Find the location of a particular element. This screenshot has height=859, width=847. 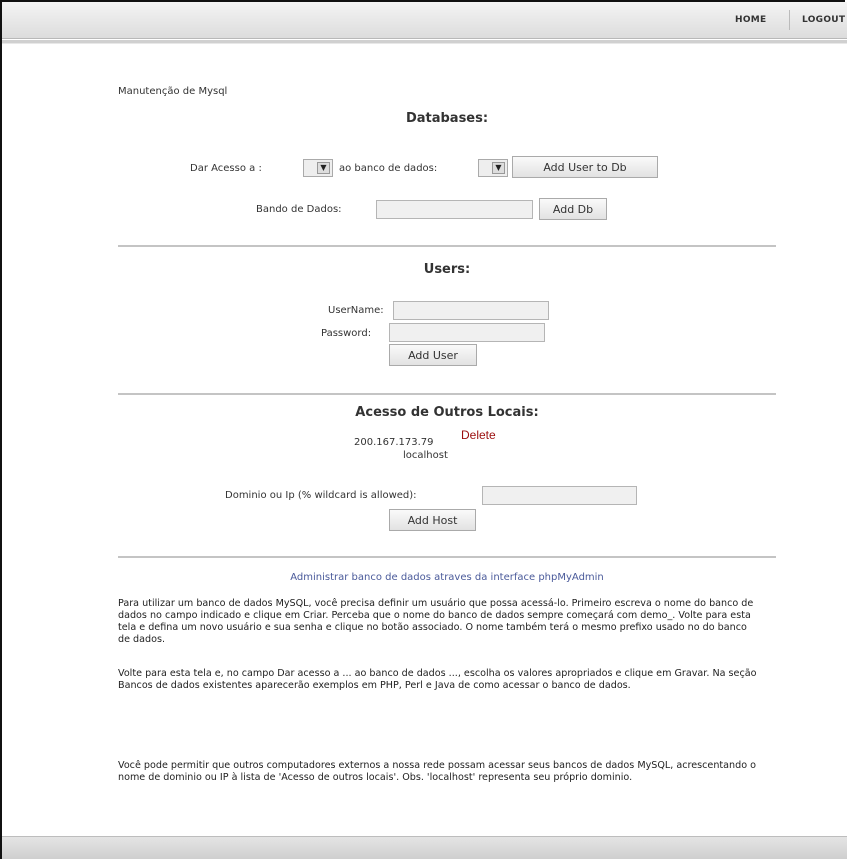

add-user-button: Add User is located at coordinates (433, 355).